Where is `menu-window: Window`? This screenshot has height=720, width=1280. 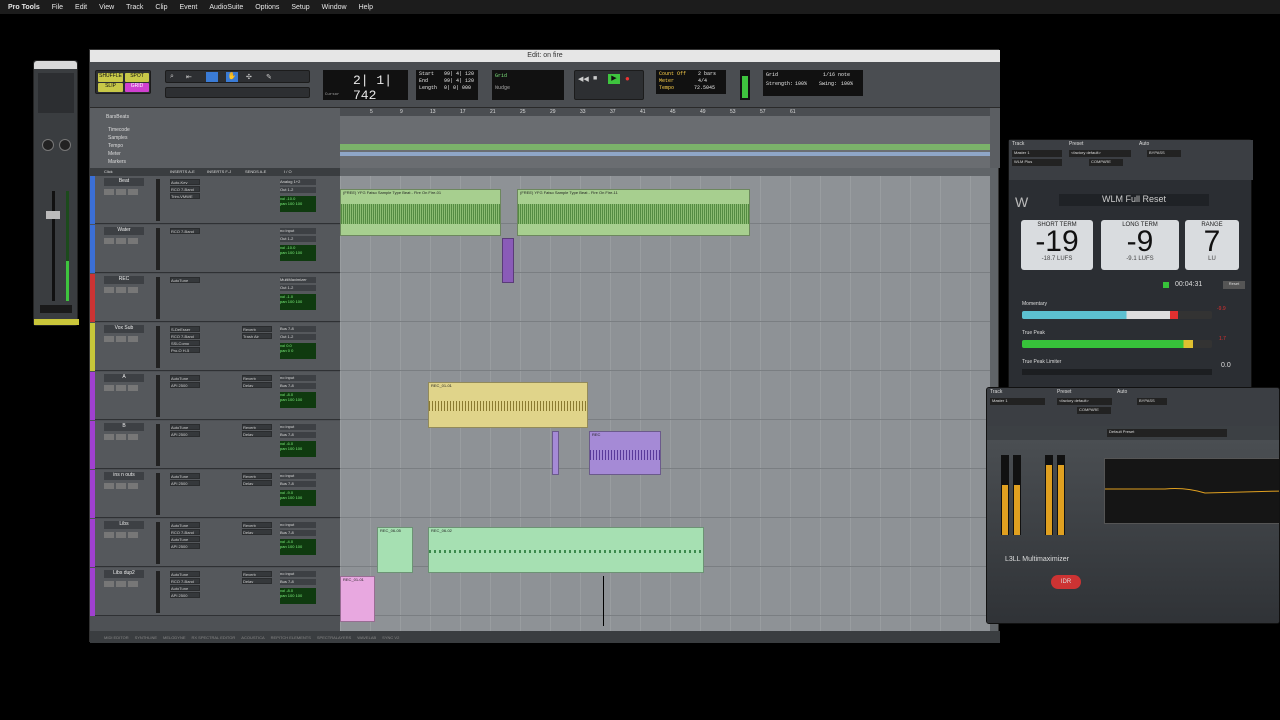 menu-window: Window is located at coordinates (334, 7).